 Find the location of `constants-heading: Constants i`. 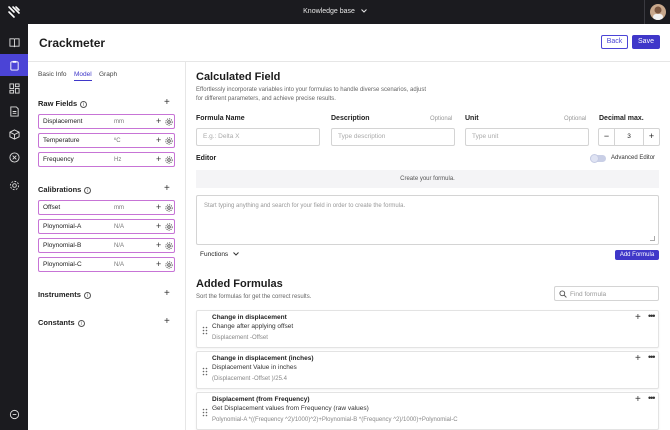

constants-heading: Constants i is located at coordinates (61, 322).